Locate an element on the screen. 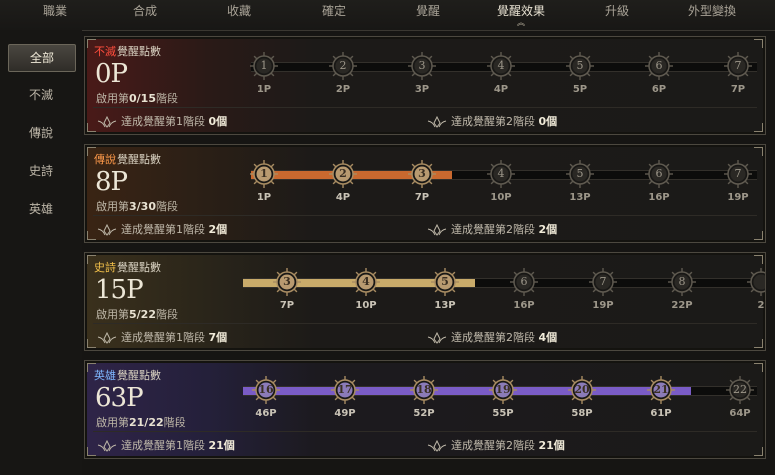 This screenshot has height=475, width=775. achievement-ach2: 達成覺醒第2階段 4個 is located at coordinates (492, 337).